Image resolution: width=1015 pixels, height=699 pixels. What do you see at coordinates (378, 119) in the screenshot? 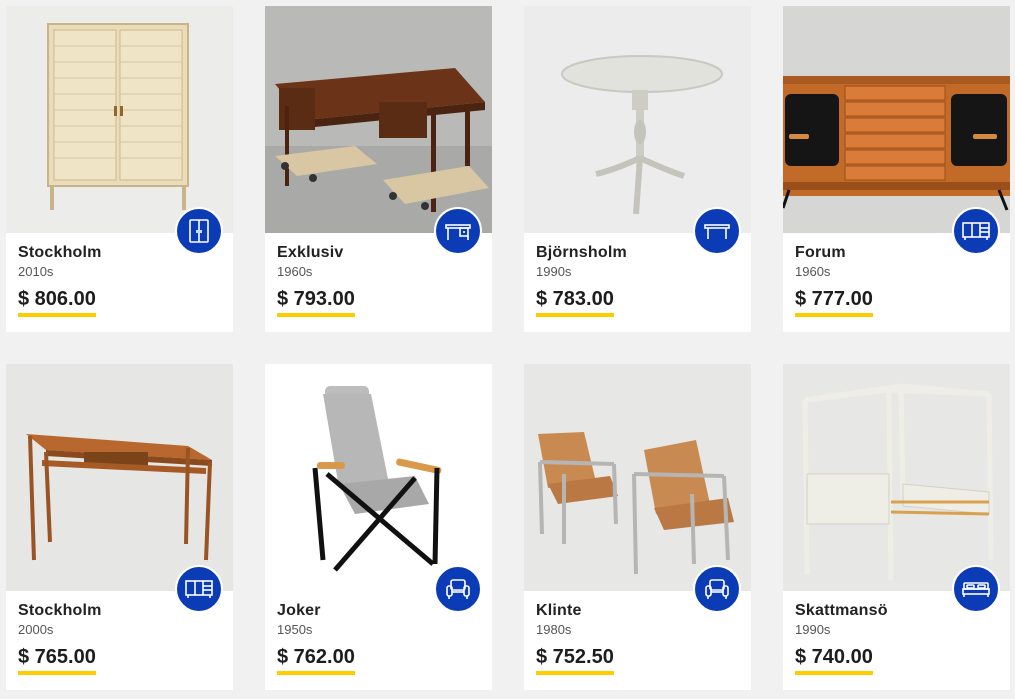
I see `product-photo-desk` at bounding box center [378, 119].